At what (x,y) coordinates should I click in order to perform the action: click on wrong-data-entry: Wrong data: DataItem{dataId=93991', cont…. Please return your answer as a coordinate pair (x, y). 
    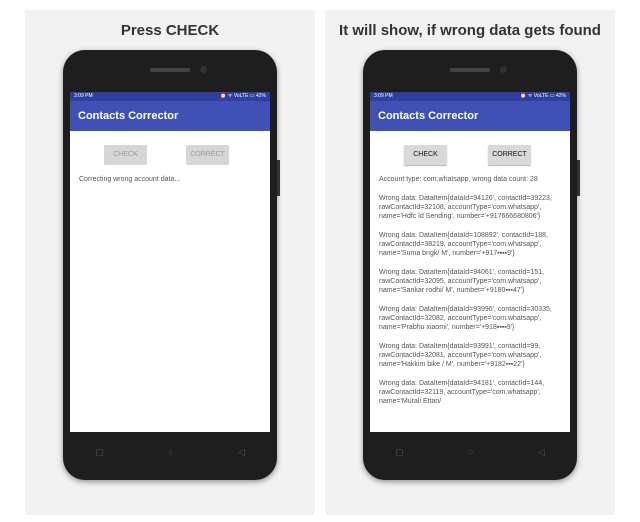
    Looking at the image, I should click on (460, 355).